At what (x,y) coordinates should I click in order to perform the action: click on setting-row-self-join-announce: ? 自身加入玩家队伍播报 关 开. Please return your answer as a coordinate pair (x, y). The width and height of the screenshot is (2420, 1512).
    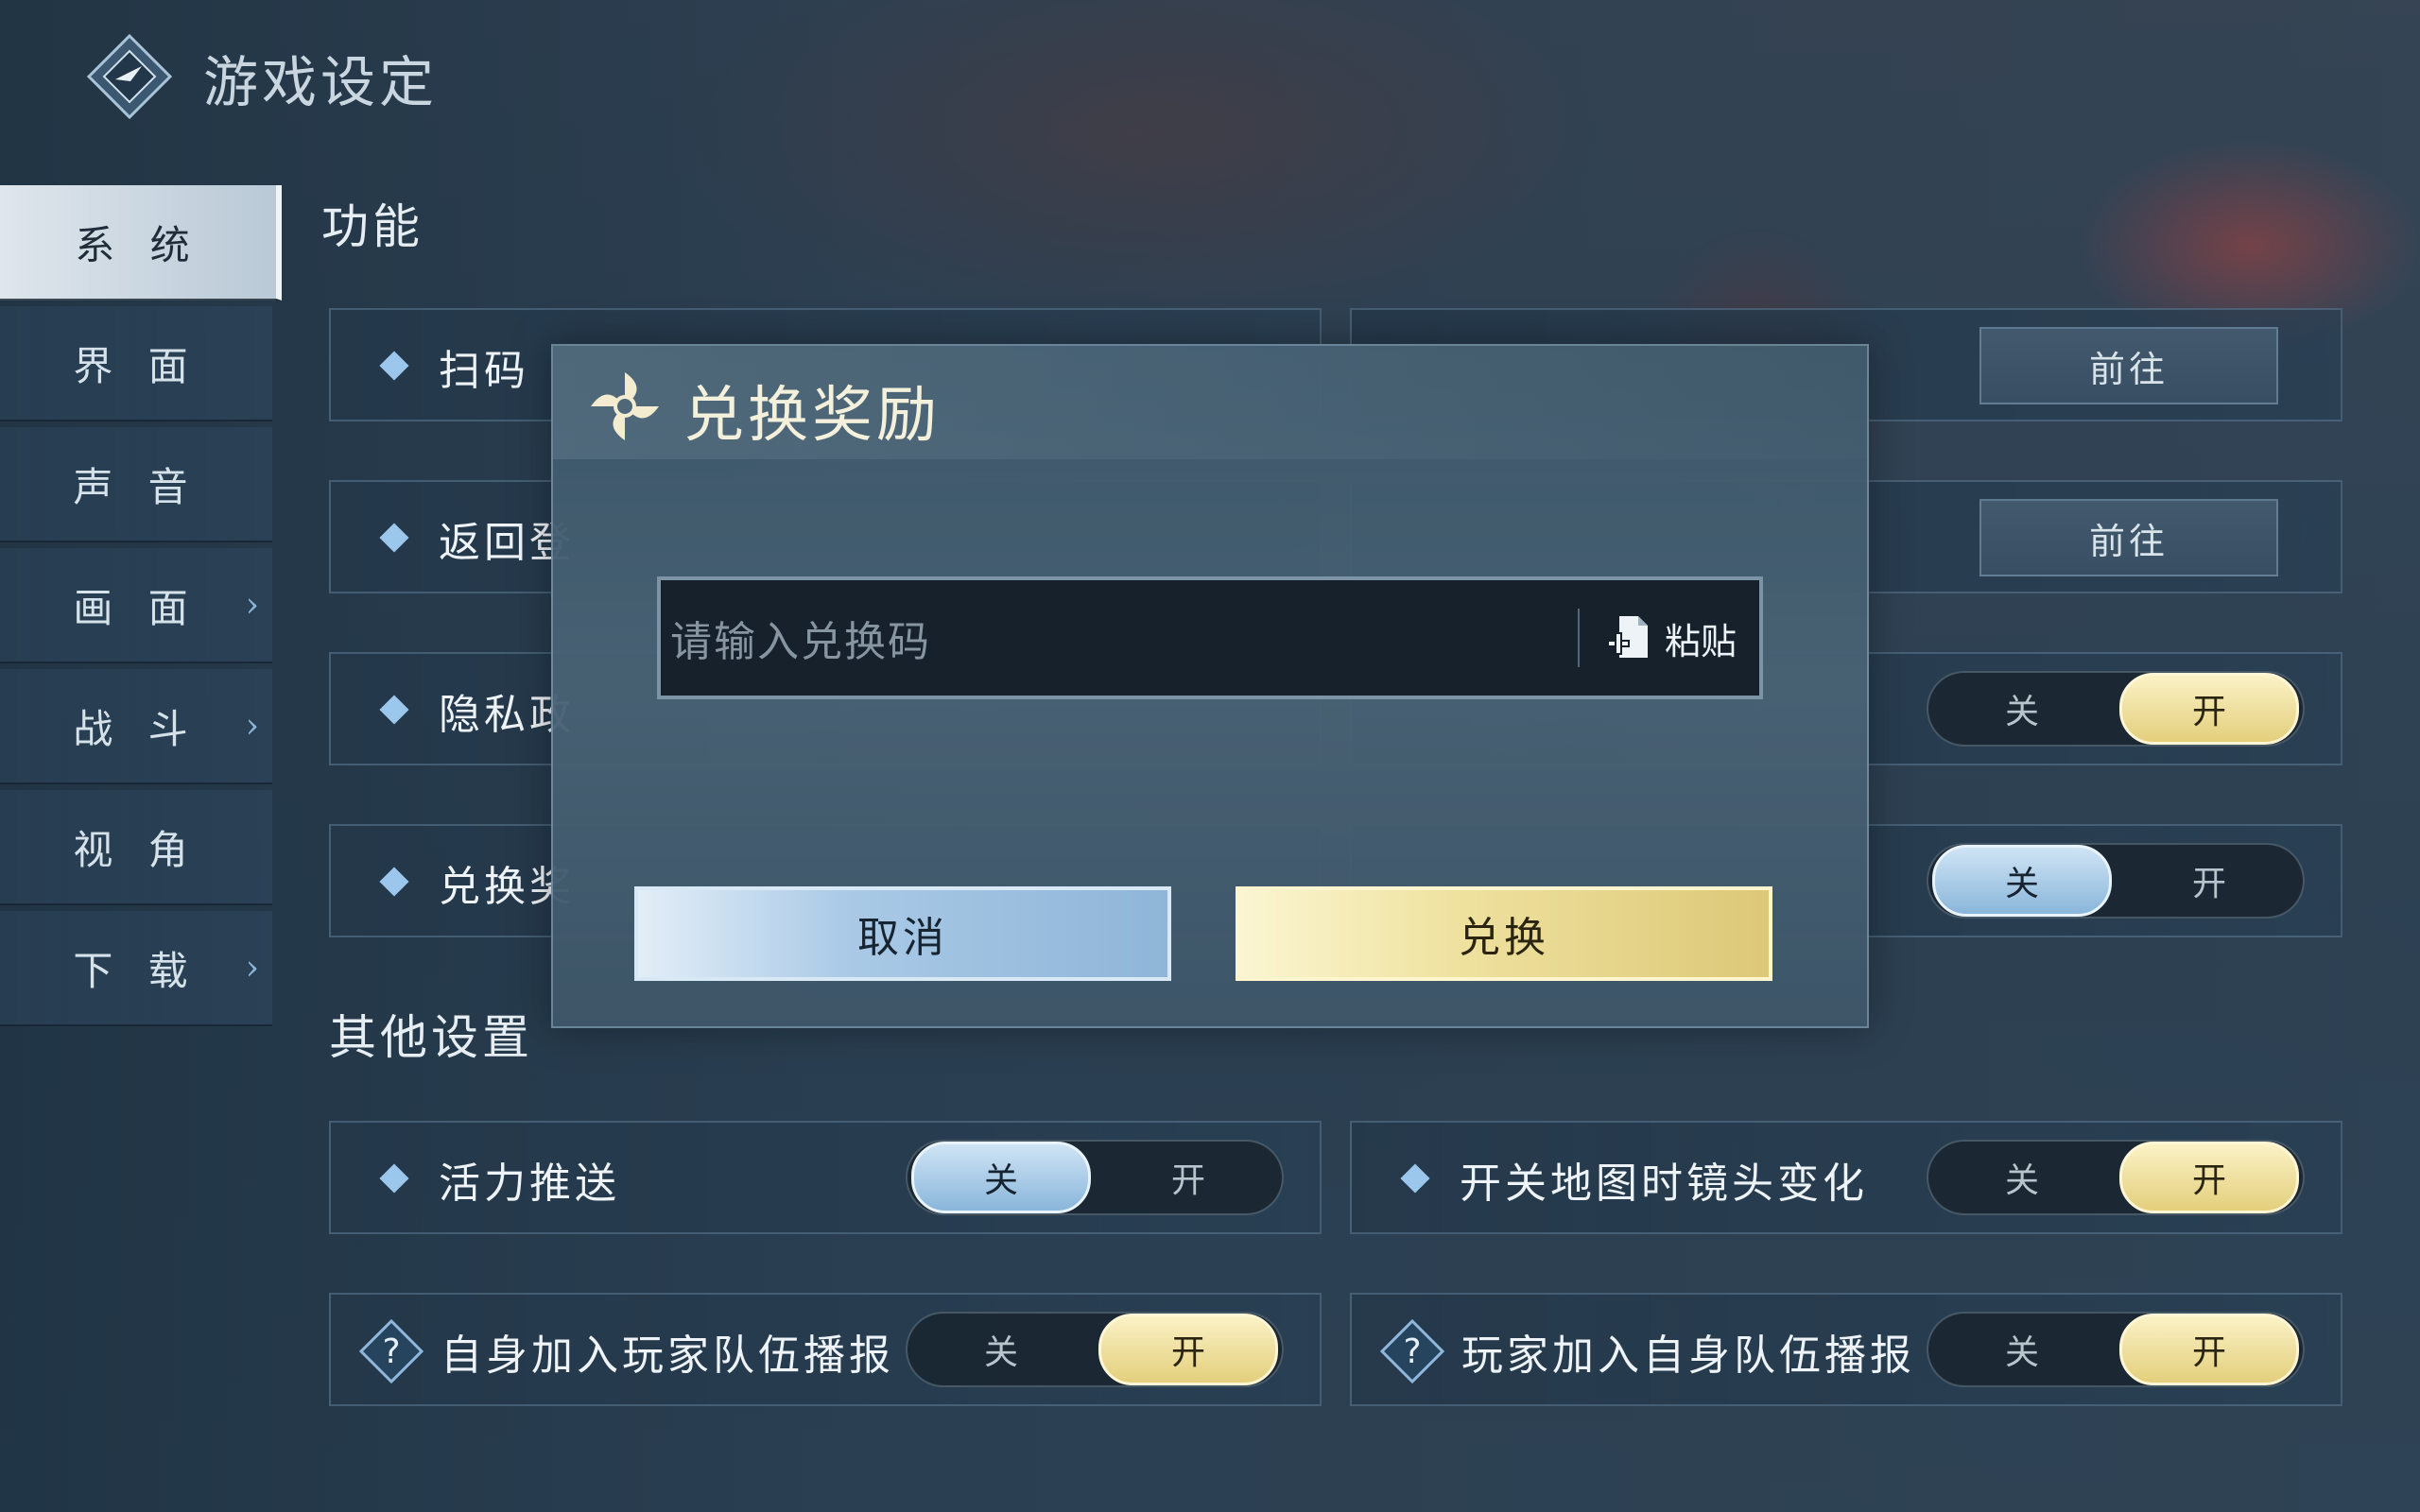
    Looking at the image, I should click on (825, 1349).